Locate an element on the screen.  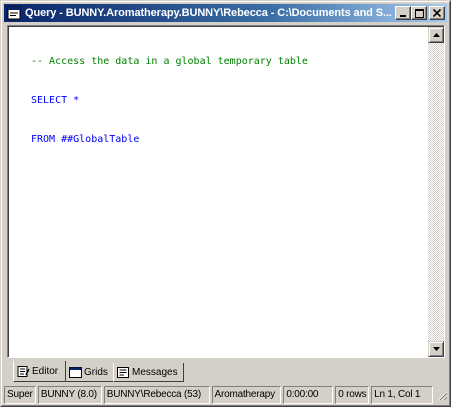
scrollbar-track is located at coordinates (436, 192).